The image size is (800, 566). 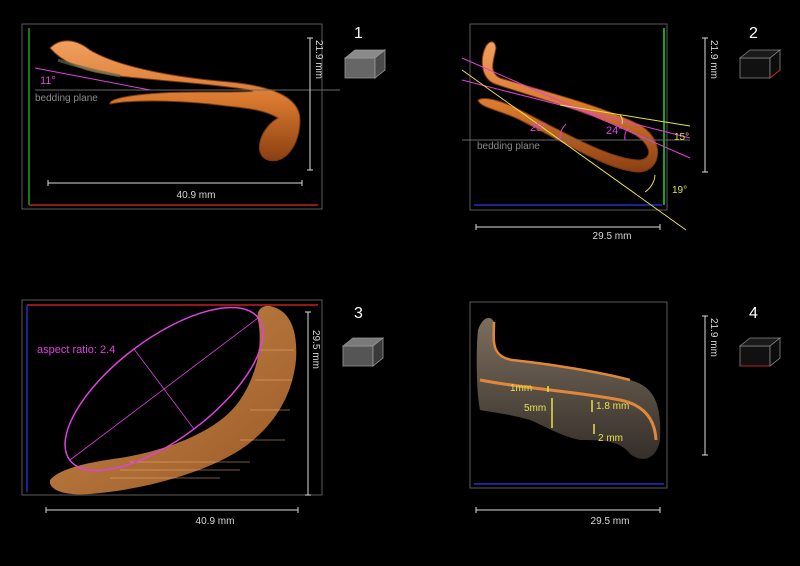 What do you see at coordinates (164, 389) in the screenshot?
I see `panel-3-minor-axis` at bounding box center [164, 389].